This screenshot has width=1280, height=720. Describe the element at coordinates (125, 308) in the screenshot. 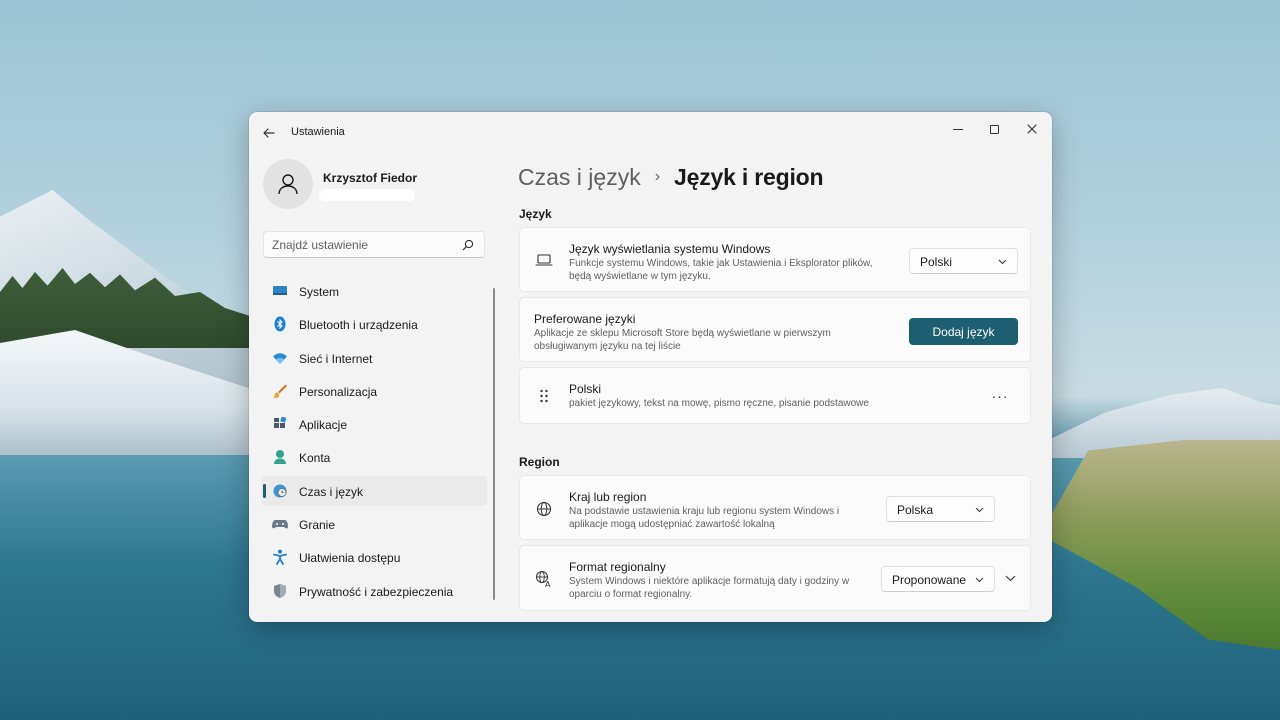

I see `wallpaper-trees` at that location.